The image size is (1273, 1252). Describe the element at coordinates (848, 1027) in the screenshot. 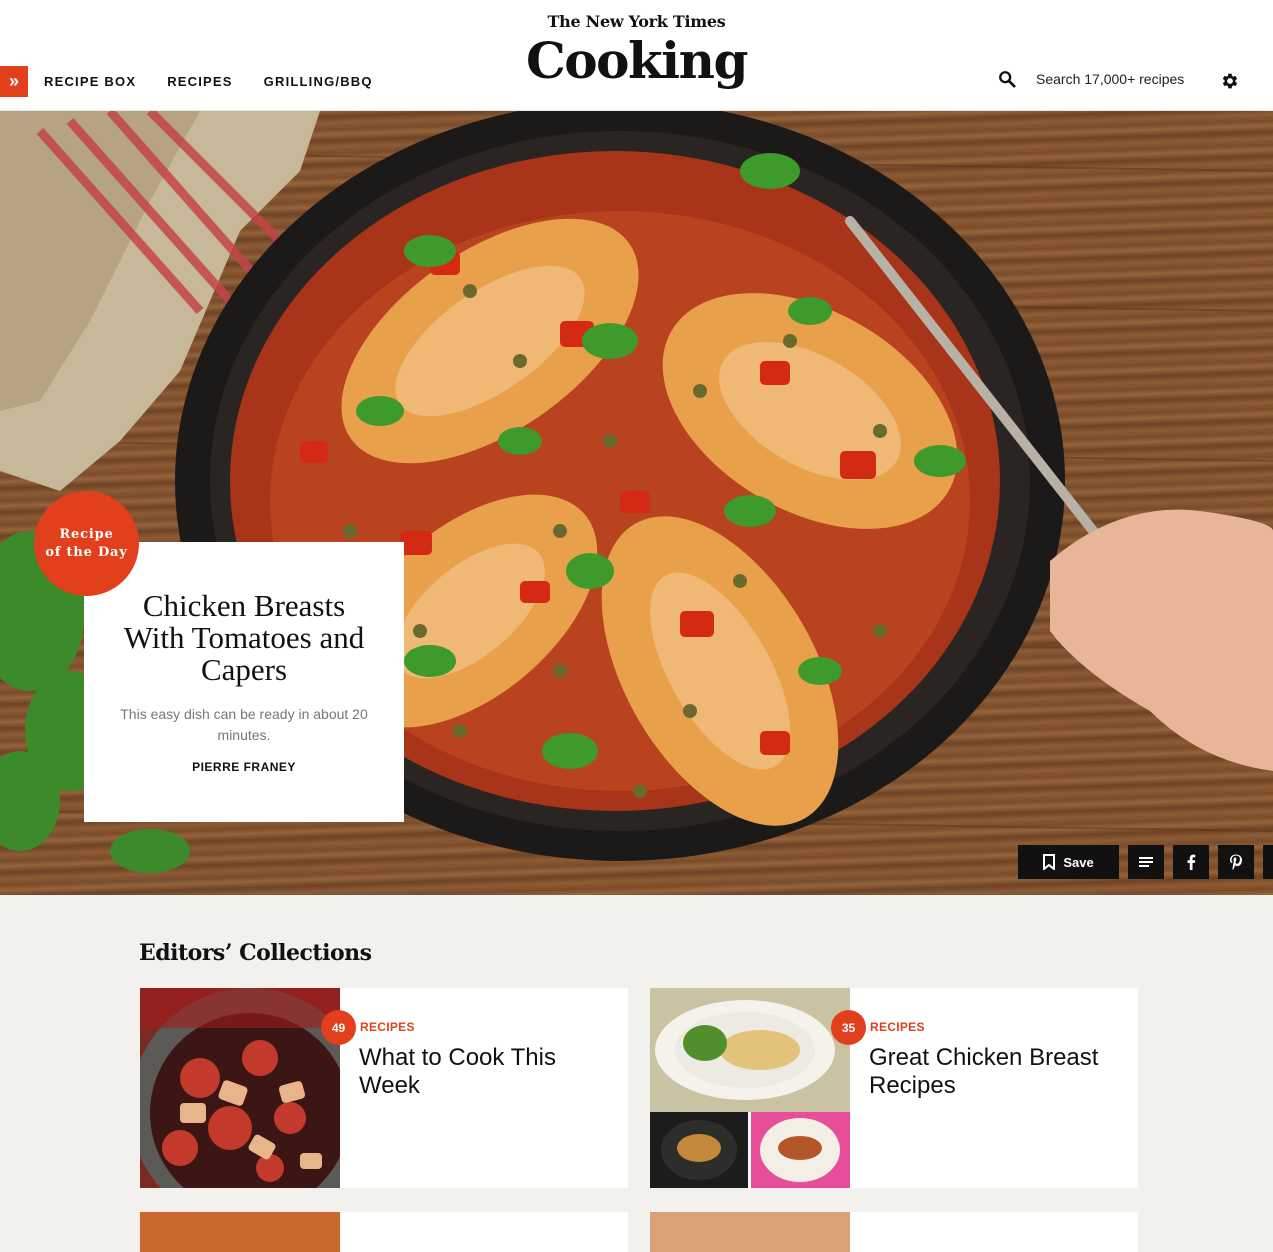

I see `recipe-count-badge: 35` at that location.